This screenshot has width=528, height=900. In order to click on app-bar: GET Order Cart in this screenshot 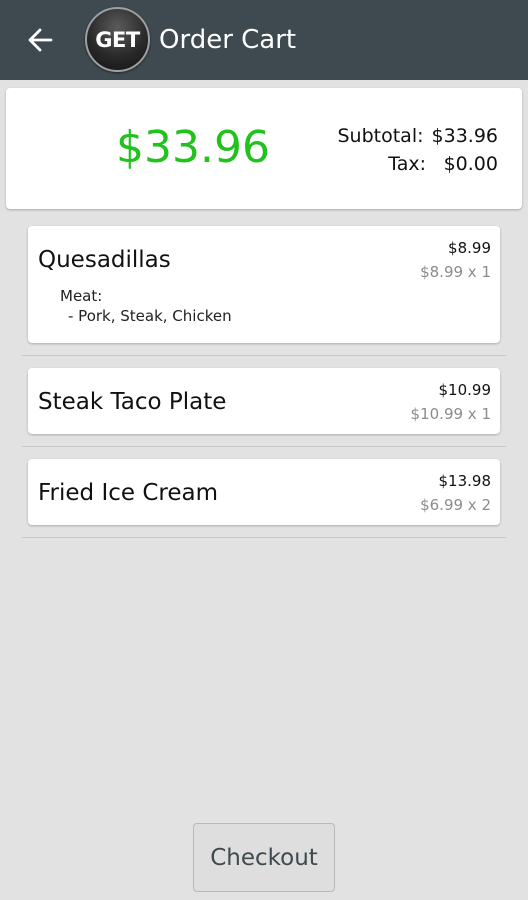, I will do `click(264, 40)`.